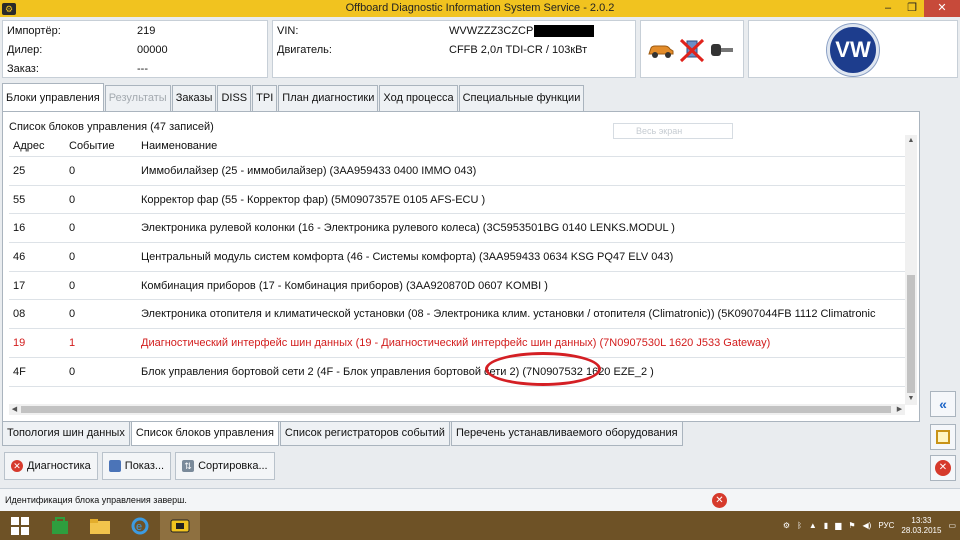 This screenshot has height=540, width=960. I want to click on engine-value: CFFB 2,0л TDI-CR / 103кВт, so click(518, 50).